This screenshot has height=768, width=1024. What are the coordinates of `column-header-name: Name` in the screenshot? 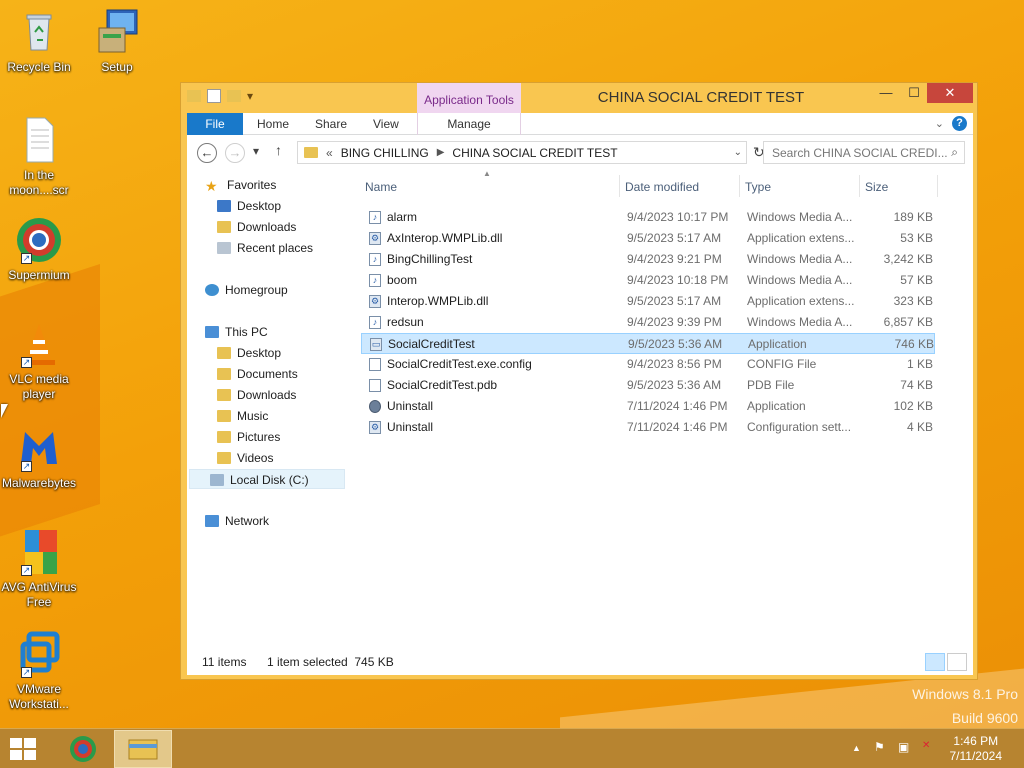 It's located at (381, 187).